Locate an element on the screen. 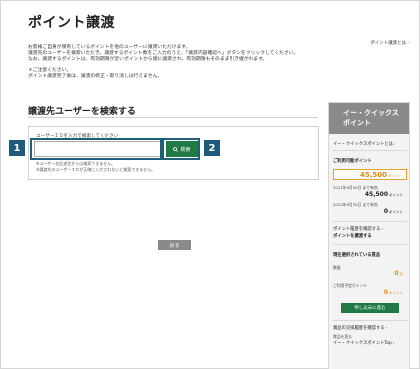  planned-points-label: ご利用予定ポイント is located at coordinates (350, 285).